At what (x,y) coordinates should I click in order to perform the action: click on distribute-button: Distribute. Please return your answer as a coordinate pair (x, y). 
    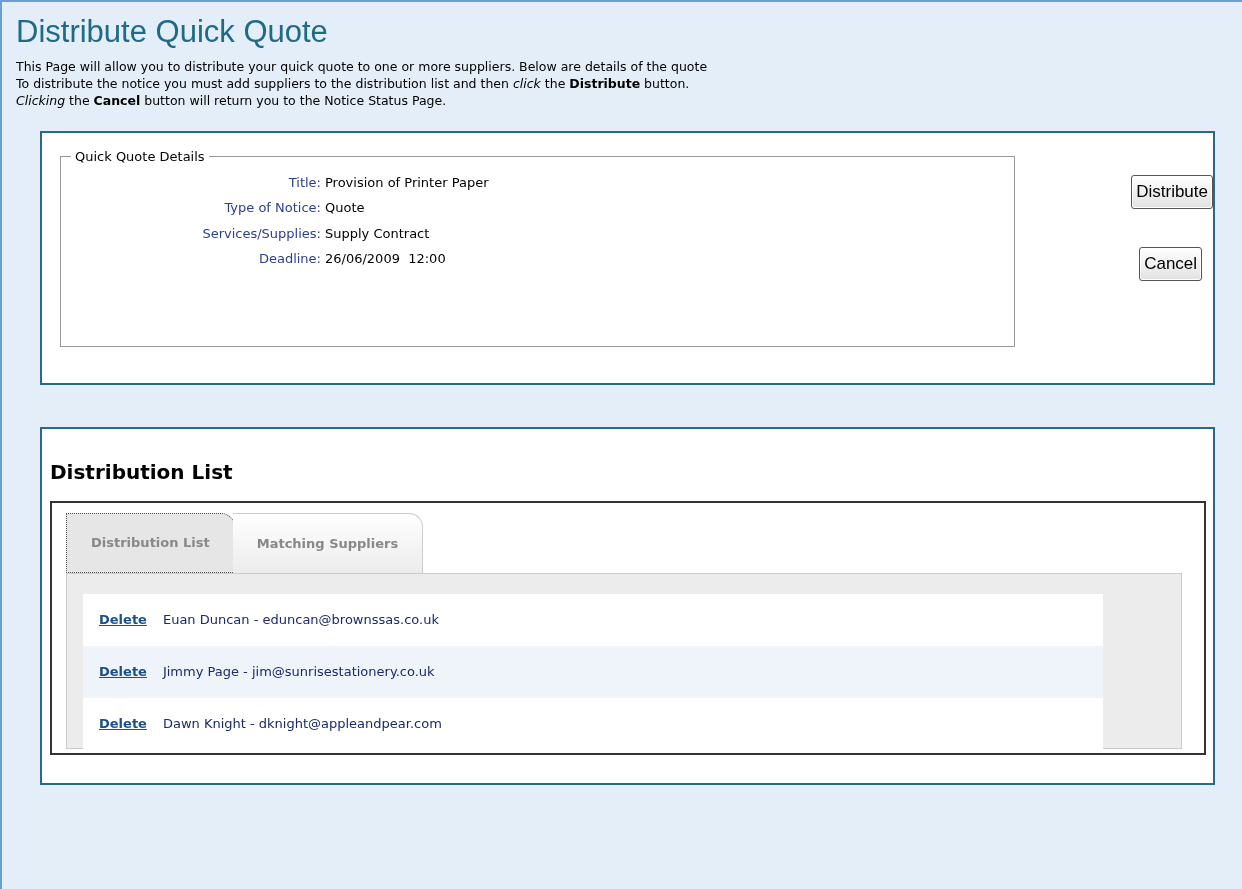
    Looking at the image, I should click on (1172, 192).